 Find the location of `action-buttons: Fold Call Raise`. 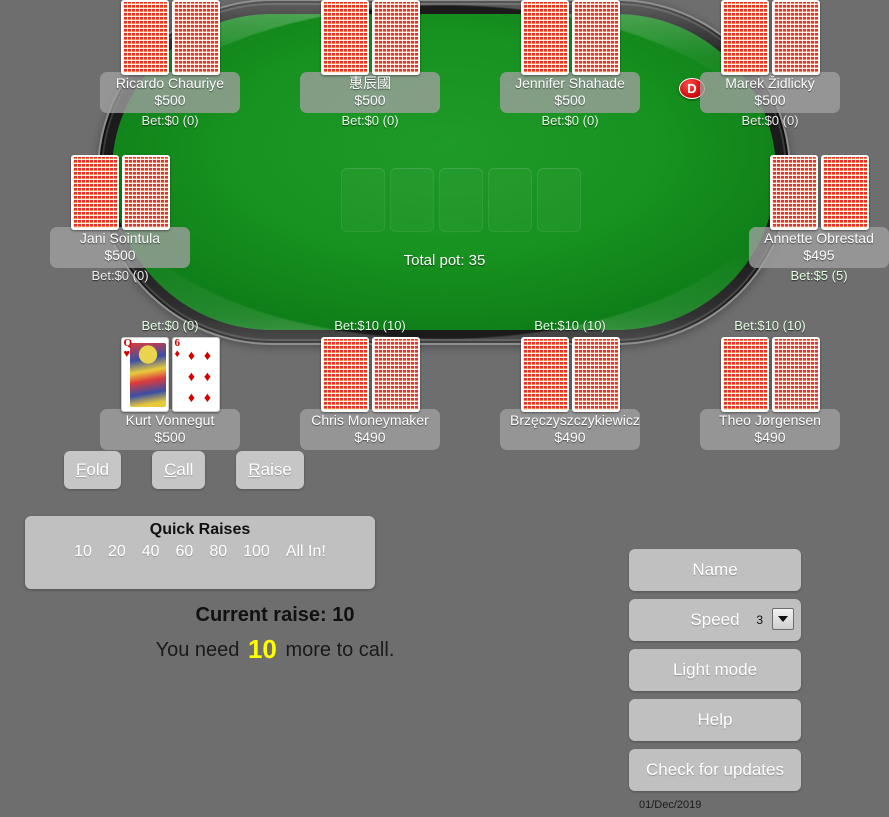

action-buttons: Fold Call Raise is located at coordinates (184, 470).